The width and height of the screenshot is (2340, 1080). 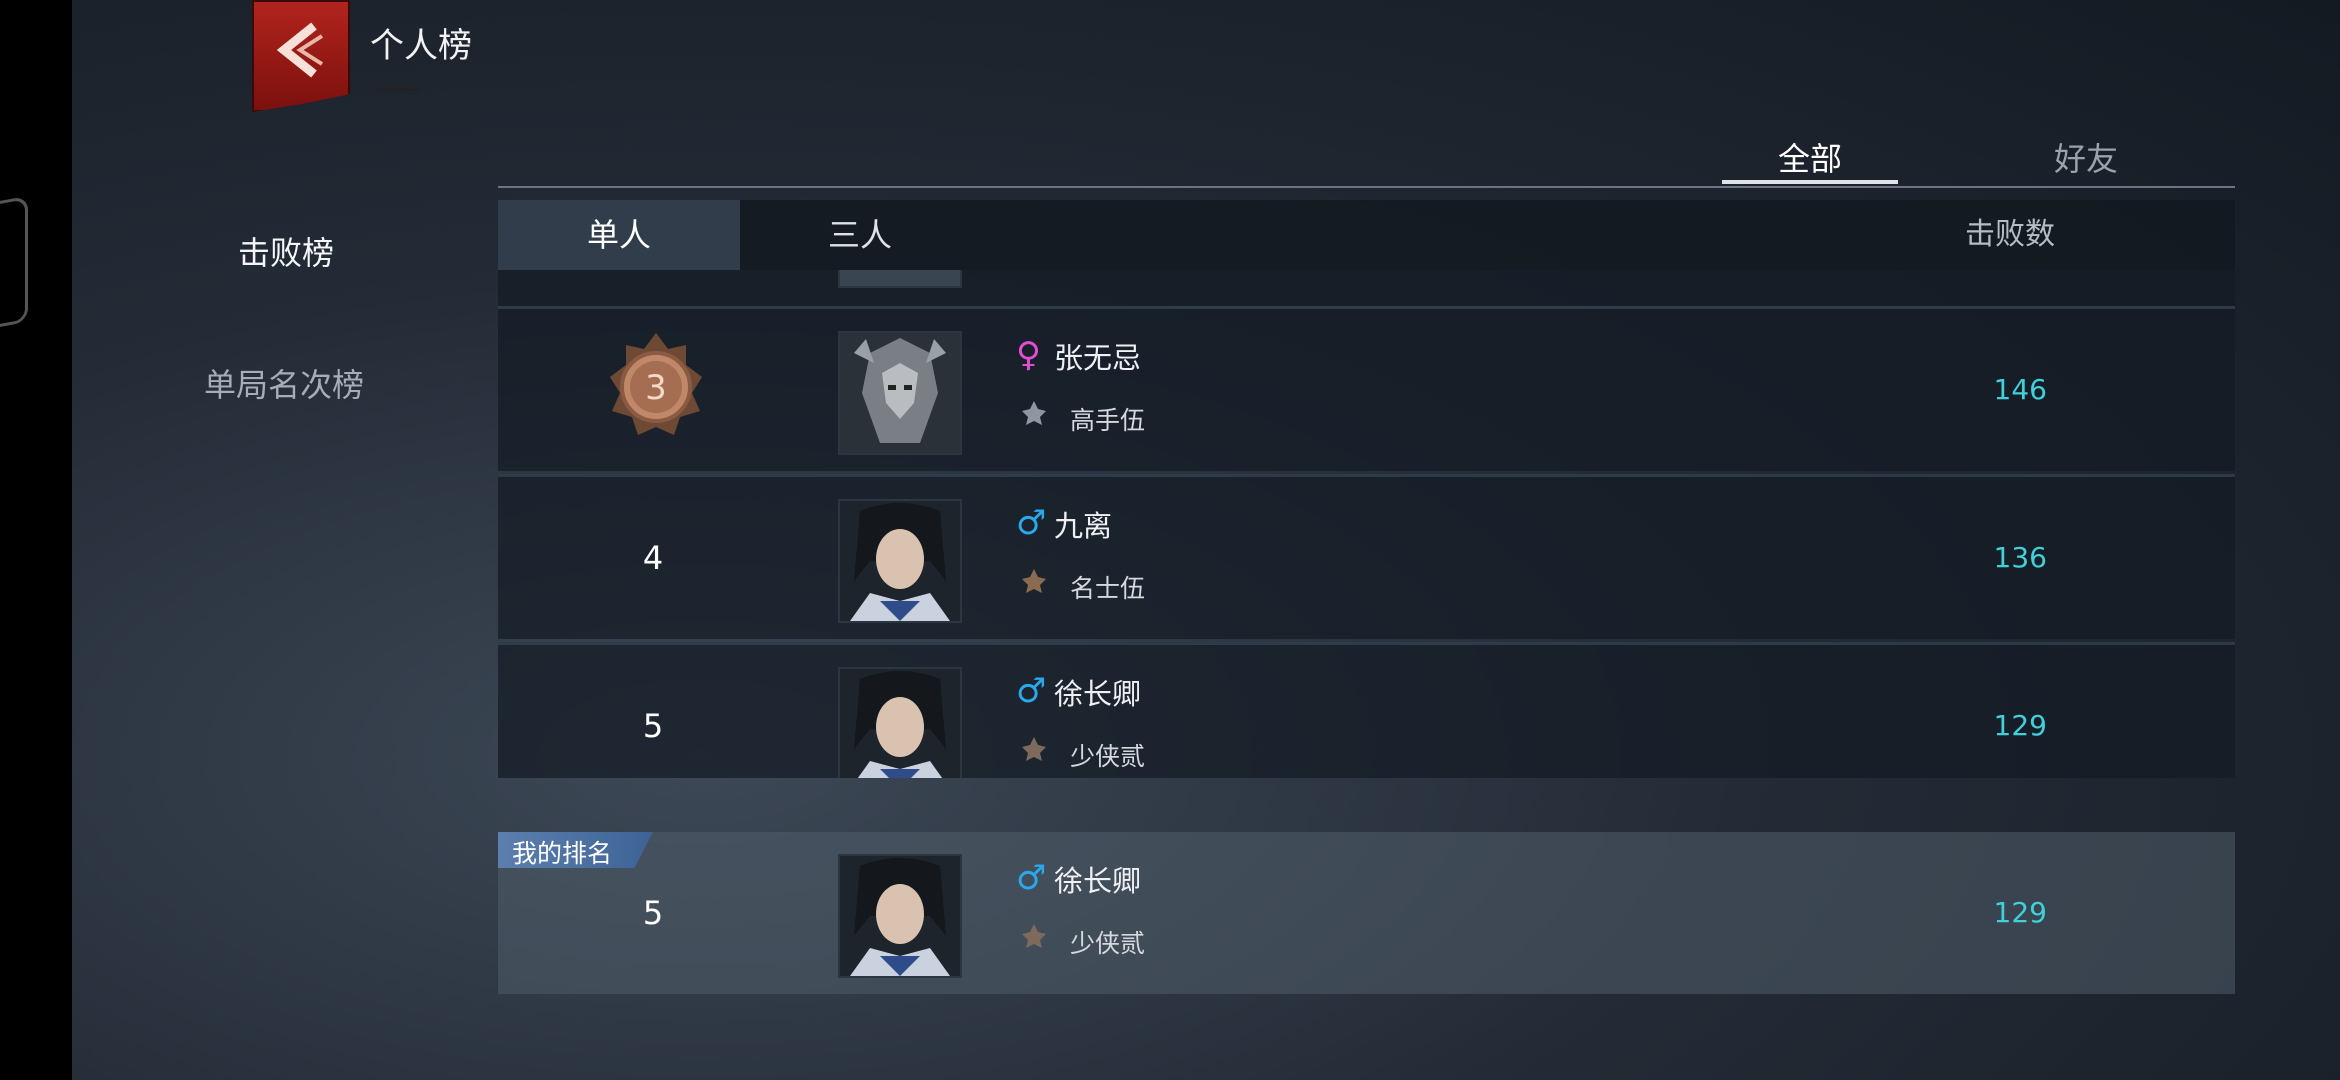 I want to click on table-row: 3 ♀ 张无忌 高手伍 146, so click(x=1366, y=388).